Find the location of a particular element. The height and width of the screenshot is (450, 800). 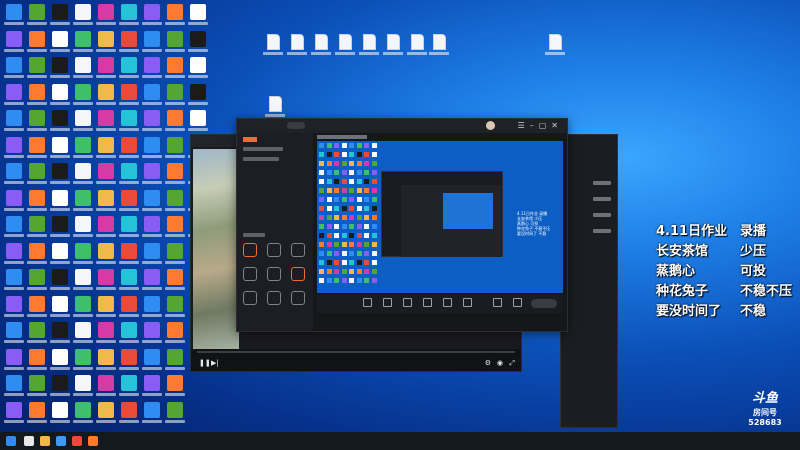

settings-icon: ⚙ is located at coordinates (488, 363).